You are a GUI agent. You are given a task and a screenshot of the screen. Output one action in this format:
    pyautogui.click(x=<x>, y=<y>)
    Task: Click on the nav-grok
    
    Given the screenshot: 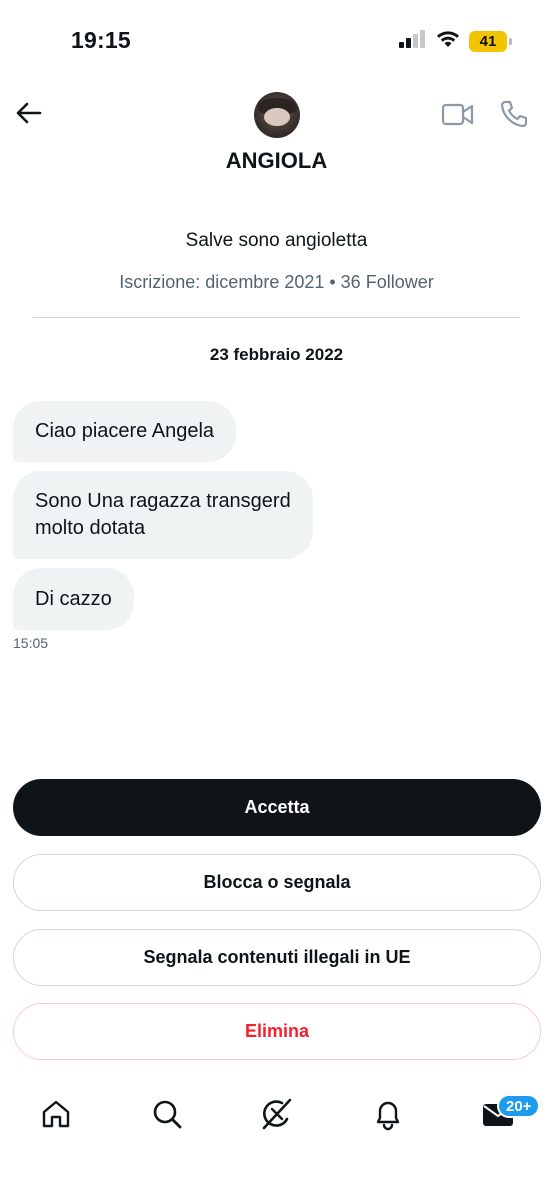 What is the action you would take?
    pyautogui.click(x=277, y=1116)
    